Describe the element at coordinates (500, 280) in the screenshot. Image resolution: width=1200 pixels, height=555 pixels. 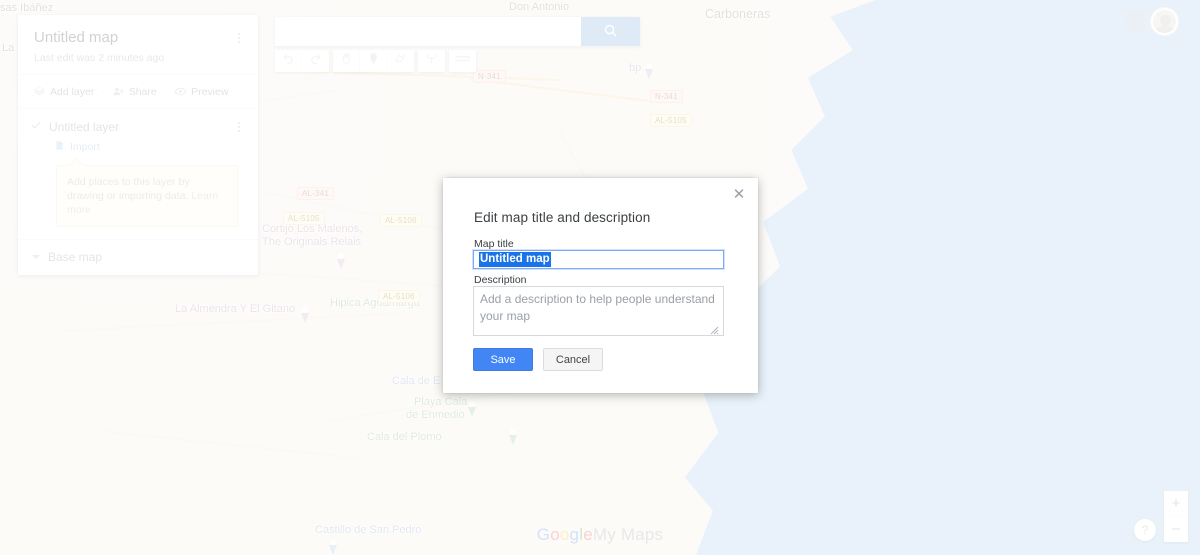
I see `description-label: Description` at that location.